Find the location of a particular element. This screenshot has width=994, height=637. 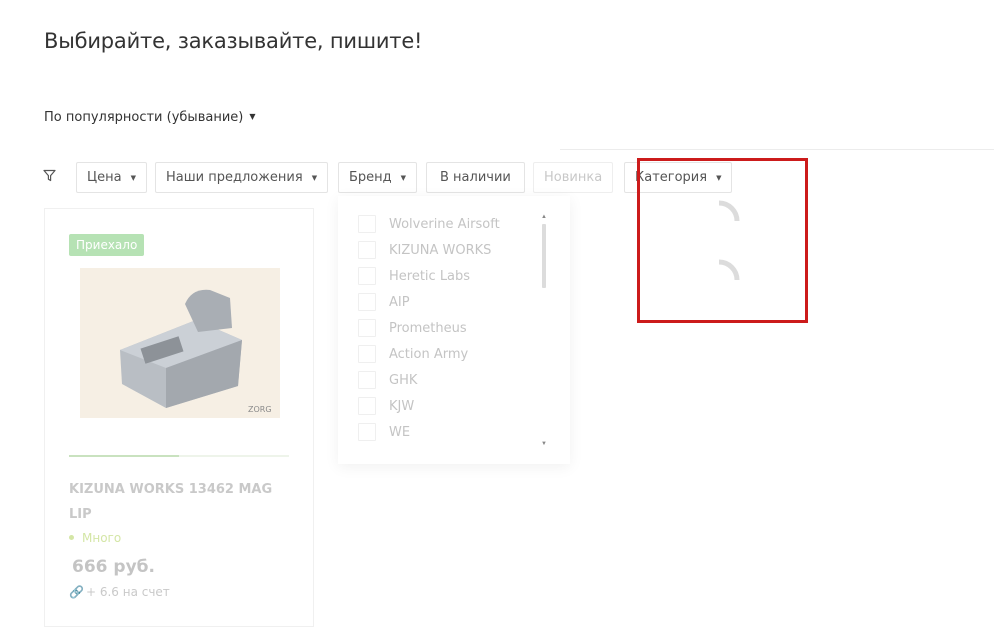

brand-option: GHK is located at coordinates (387, 380).